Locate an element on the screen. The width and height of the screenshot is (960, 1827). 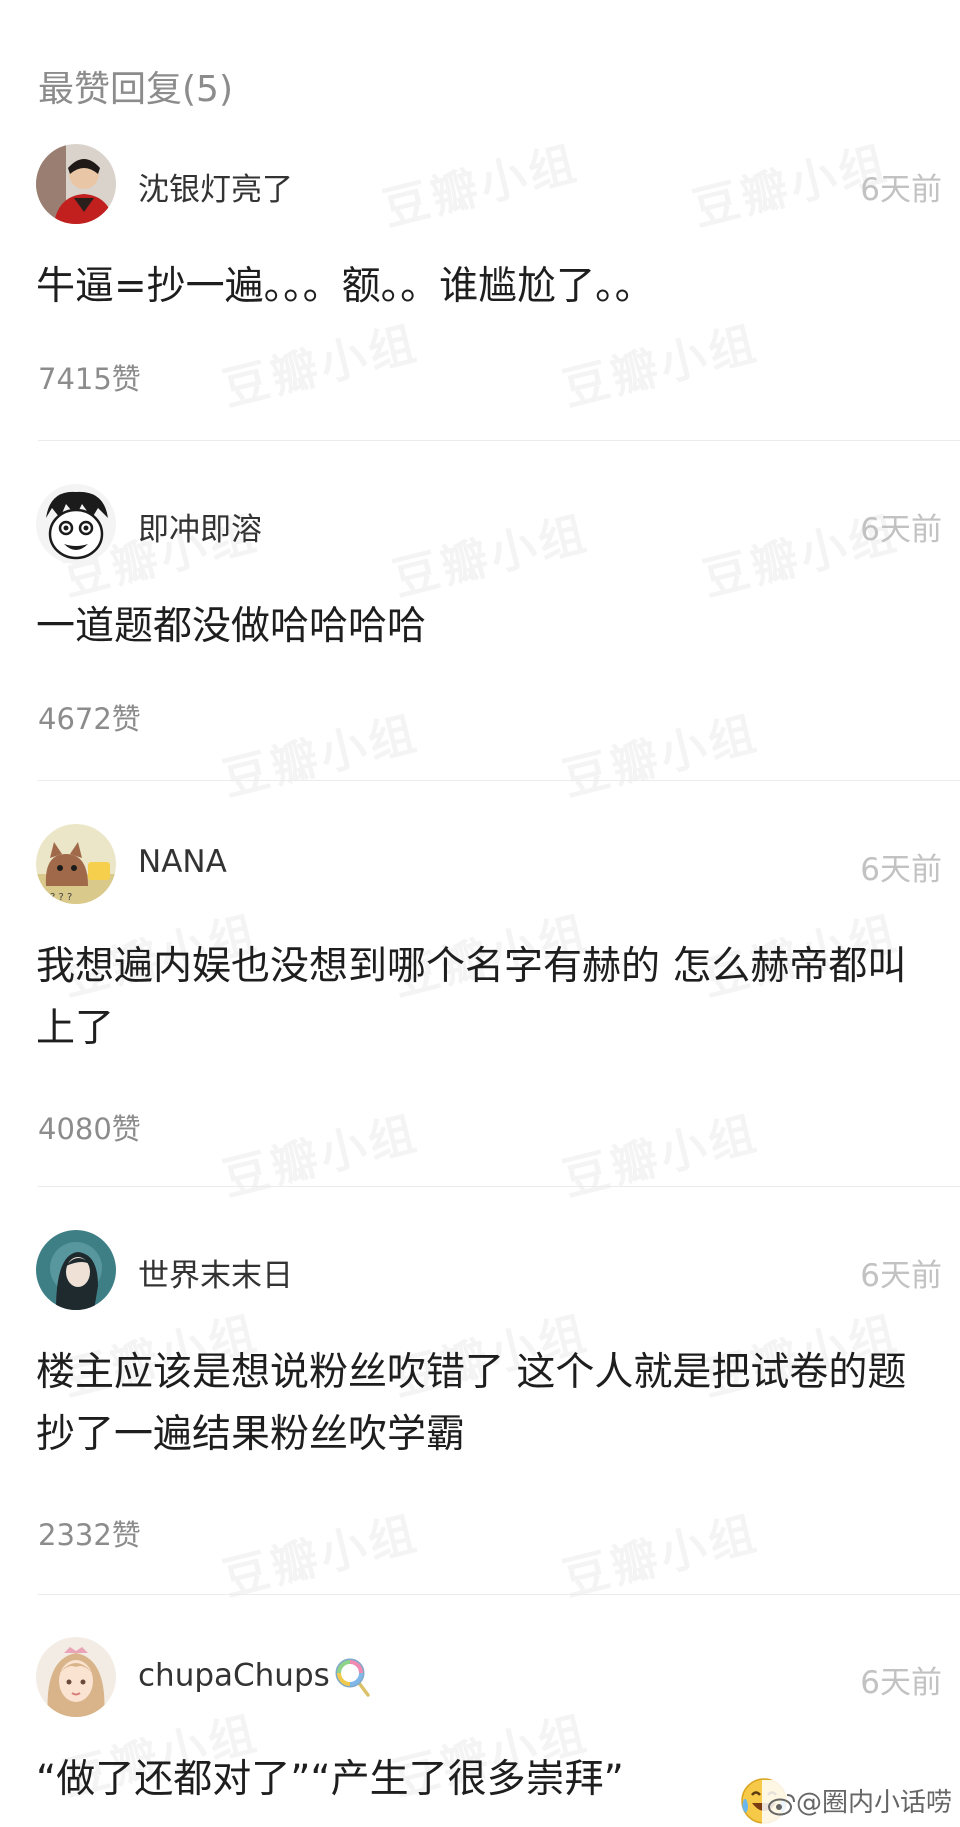
avatar-cartoon-cat: ? ? ? is located at coordinates (76, 864).